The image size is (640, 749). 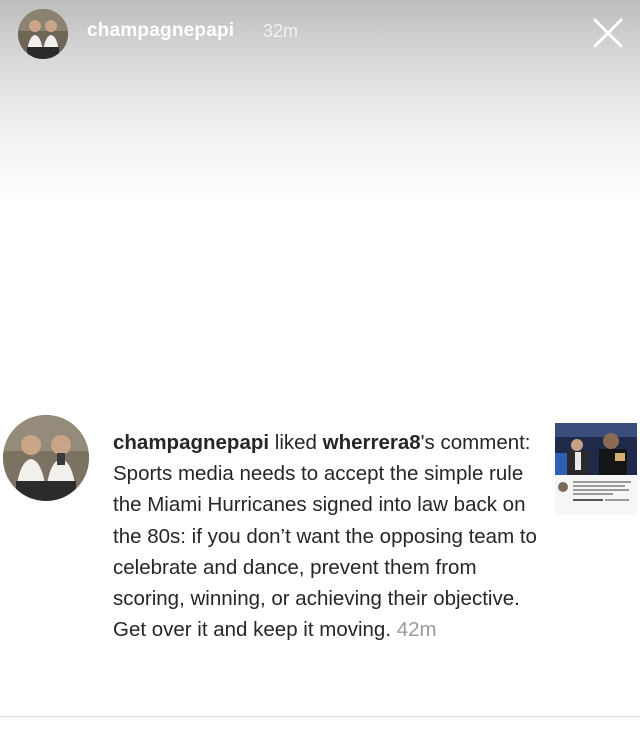 I want to click on post-thumbnail, so click(x=596, y=469).